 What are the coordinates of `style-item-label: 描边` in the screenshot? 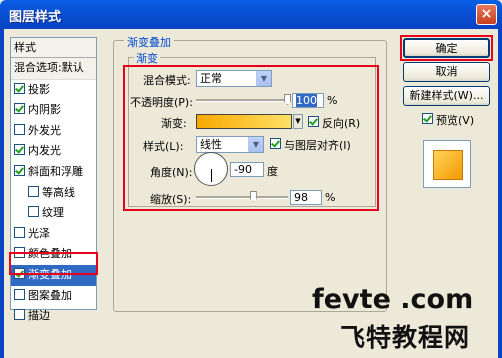 It's located at (39, 316).